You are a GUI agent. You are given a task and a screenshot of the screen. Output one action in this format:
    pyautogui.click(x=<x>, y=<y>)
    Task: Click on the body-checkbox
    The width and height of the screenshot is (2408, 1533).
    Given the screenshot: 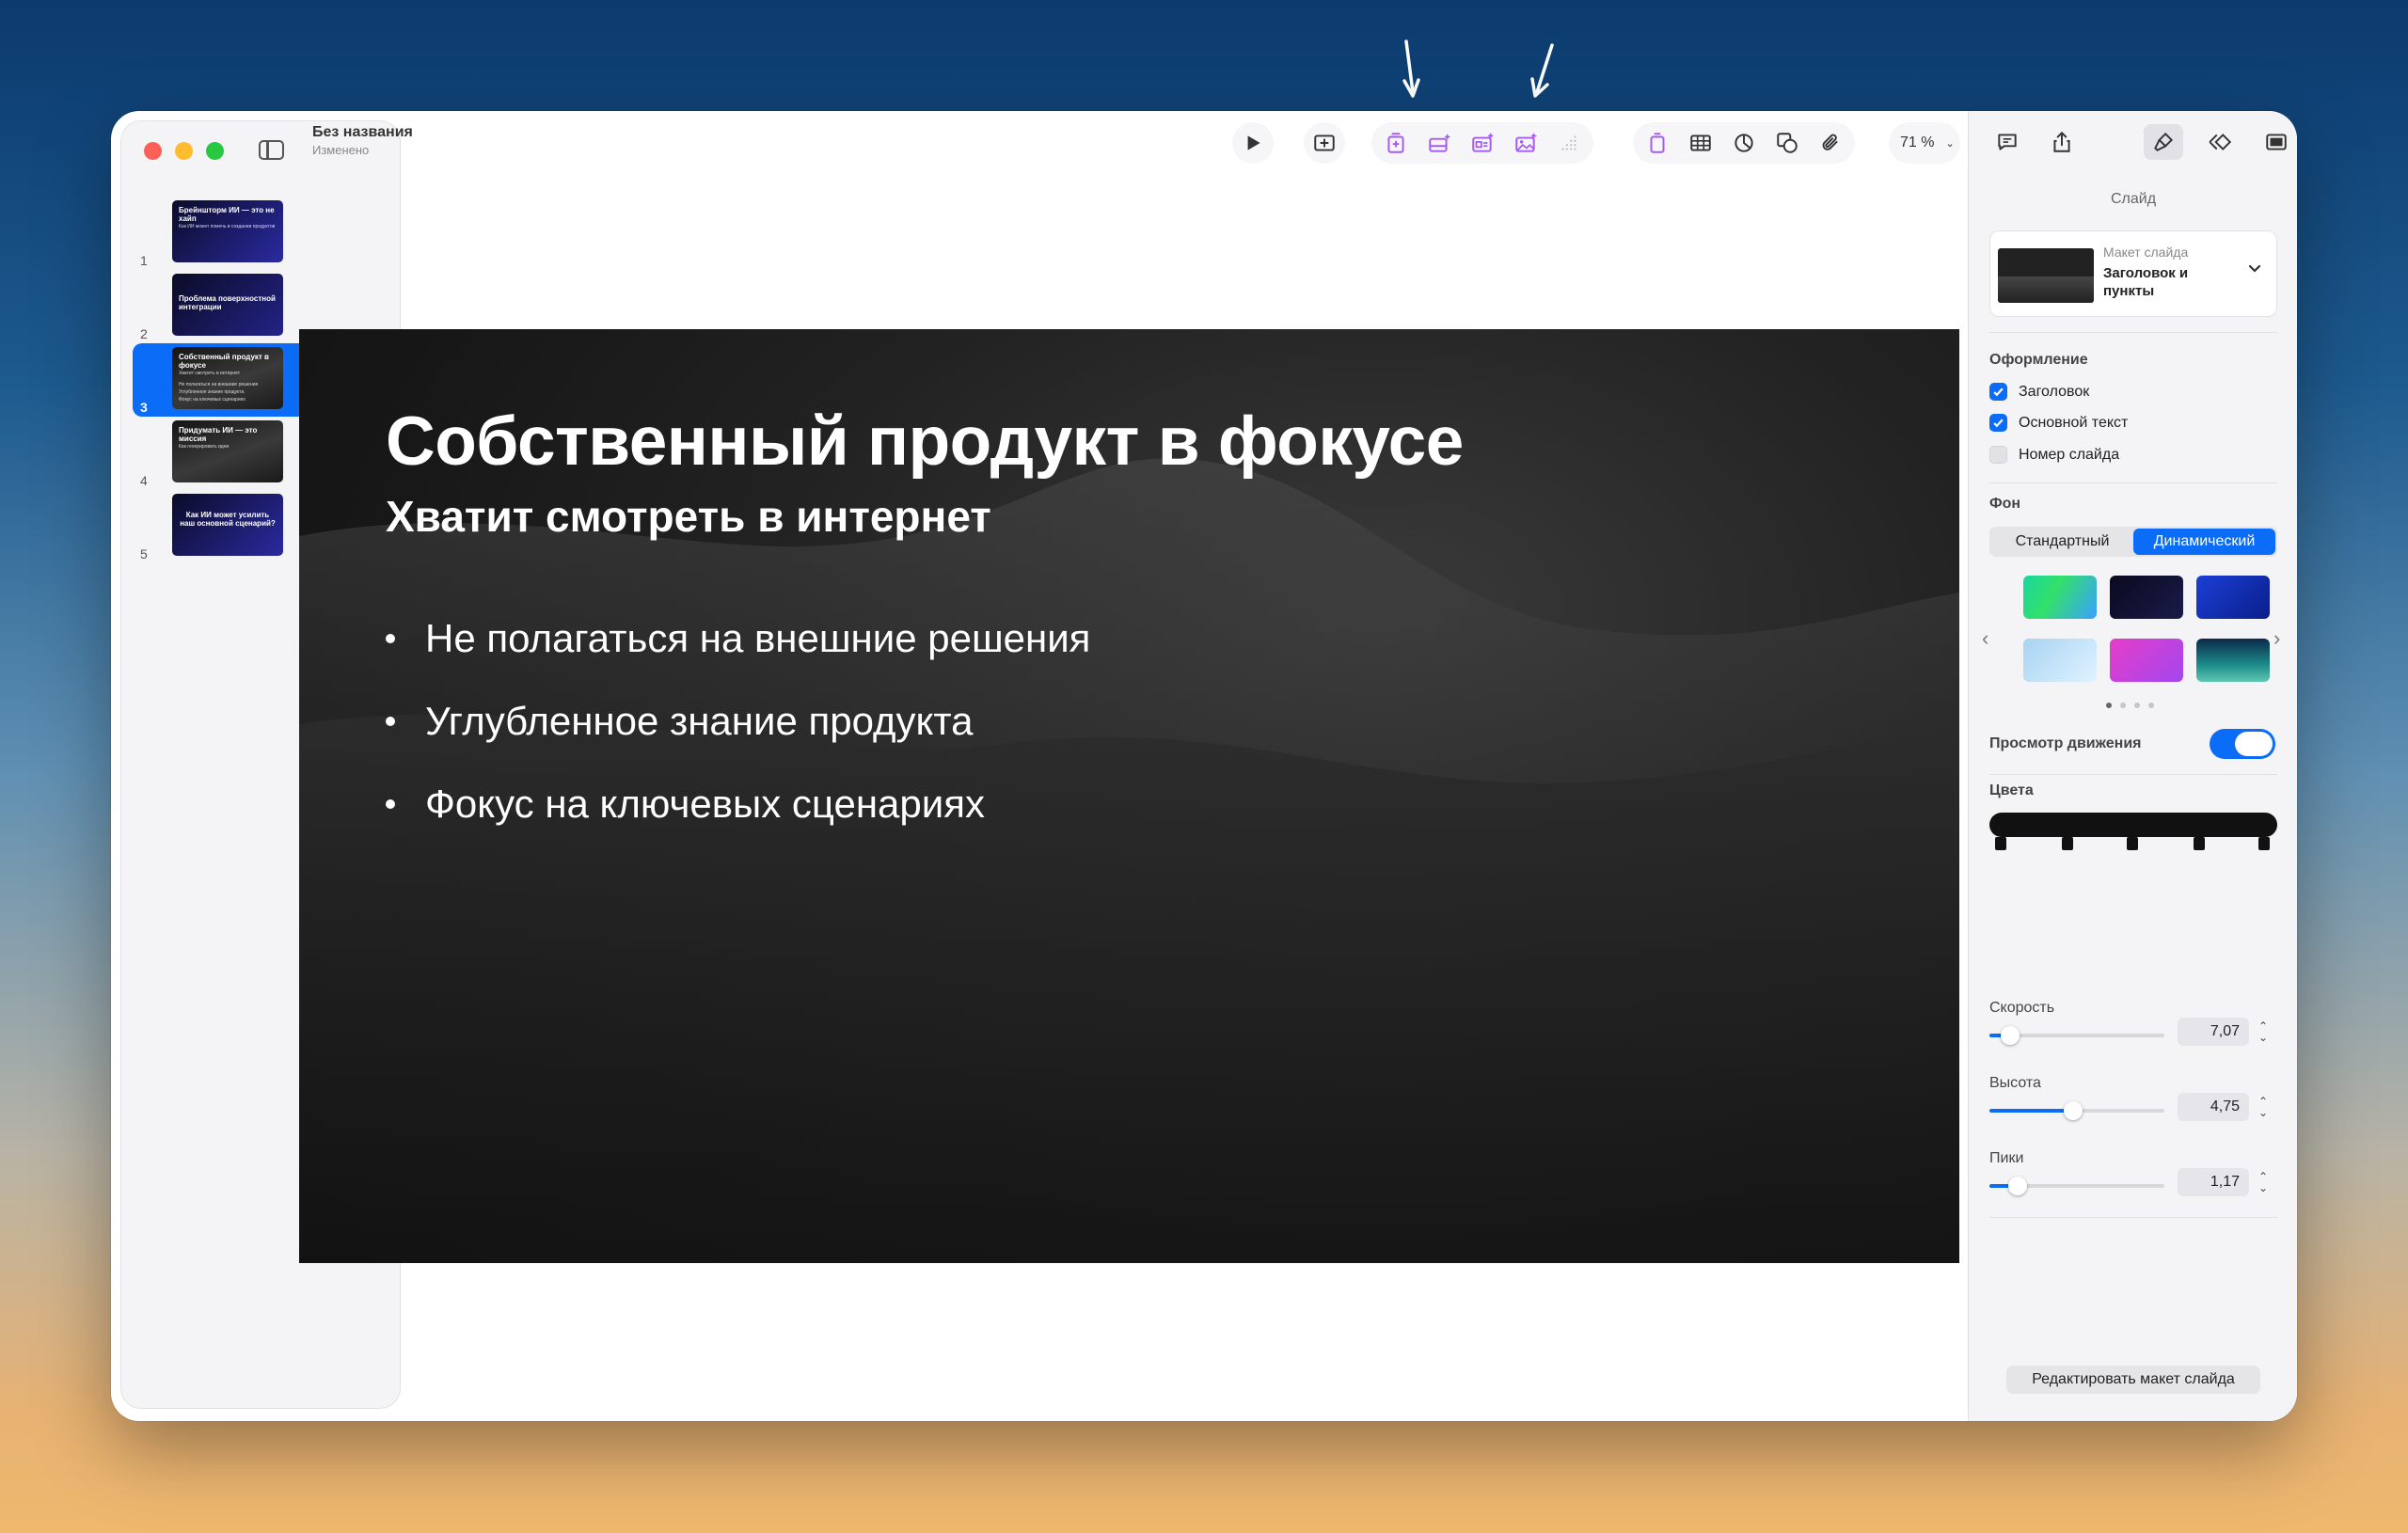 What is the action you would take?
    pyautogui.click(x=1998, y=423)
    